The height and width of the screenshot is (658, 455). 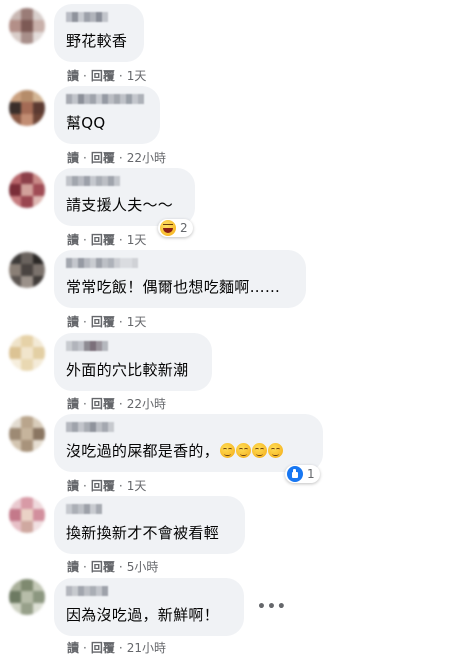 I want to click on comment-bubble: 外面的穴比較新潮, so click(x=133, y=362).